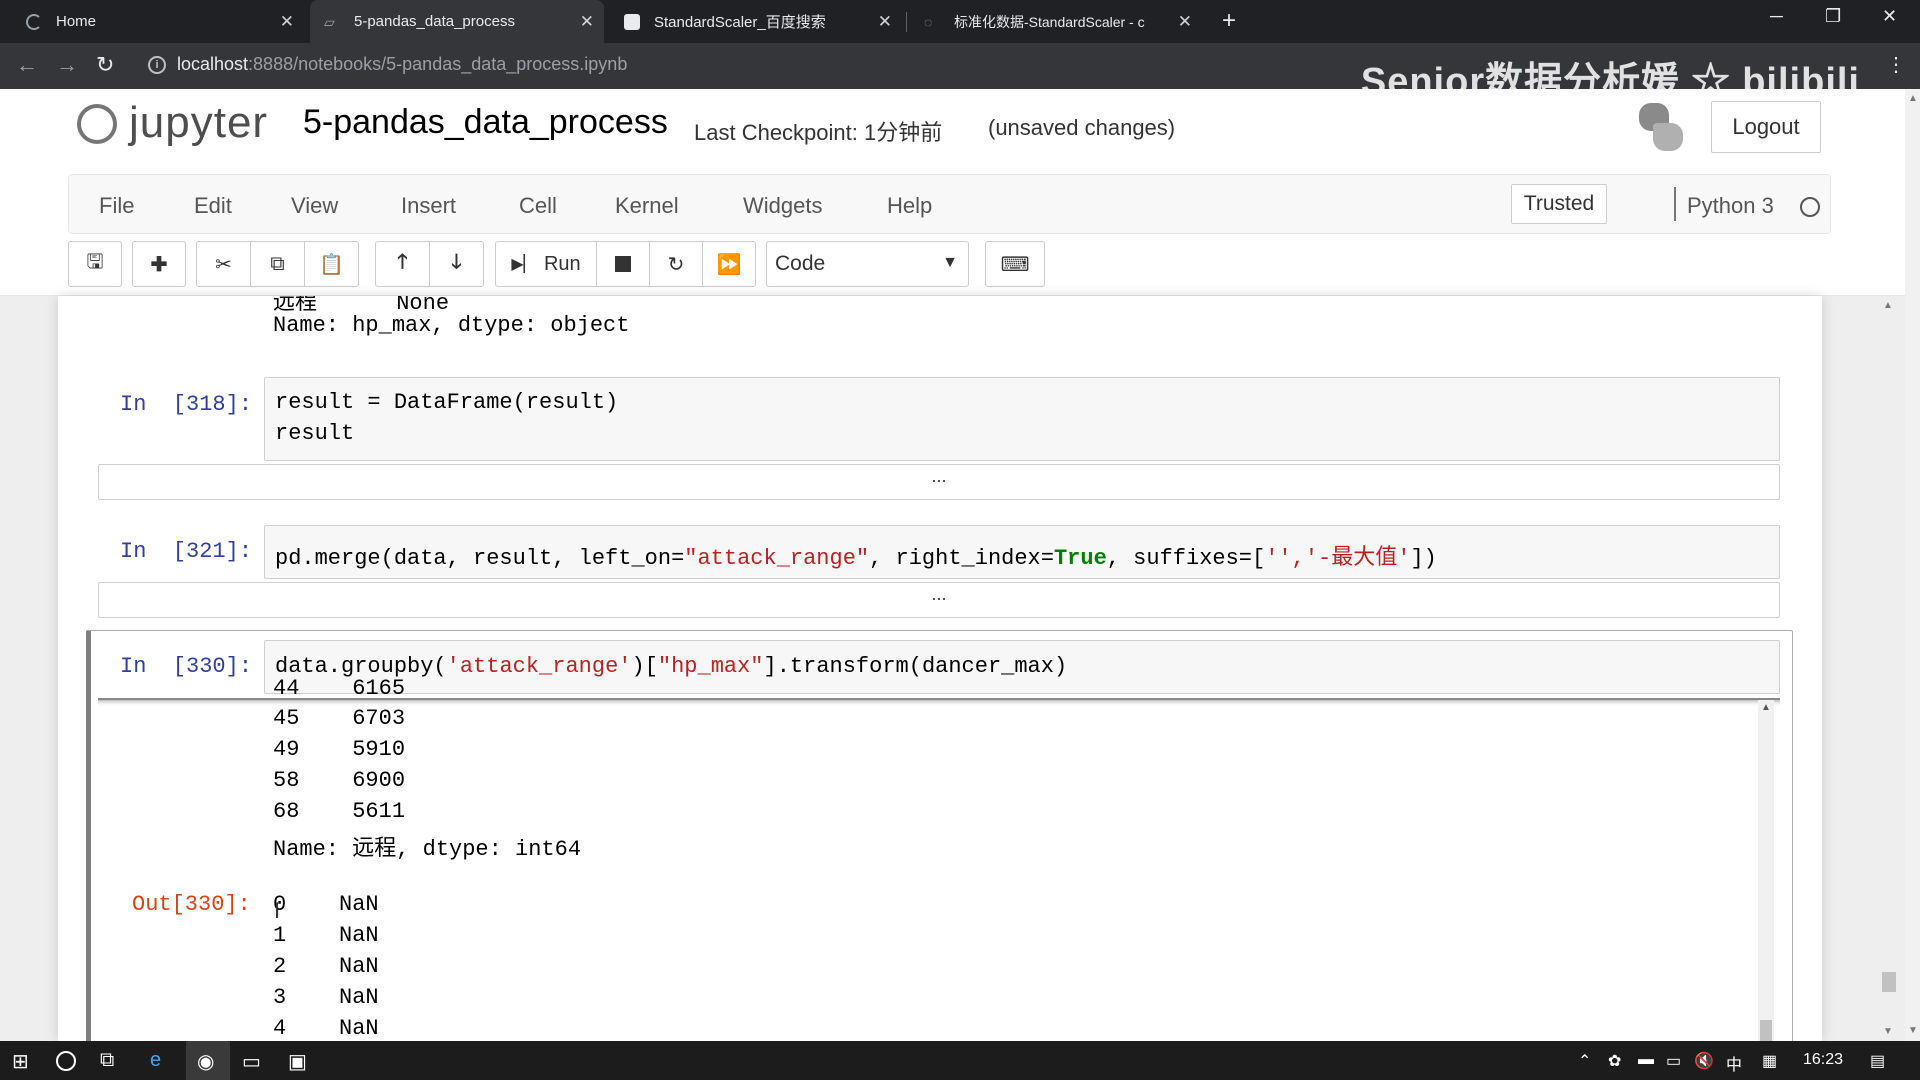 This screenshot has height=1080, width=1920. I want to click on browser-menu-icon: ⋮, so click(1896, 64).